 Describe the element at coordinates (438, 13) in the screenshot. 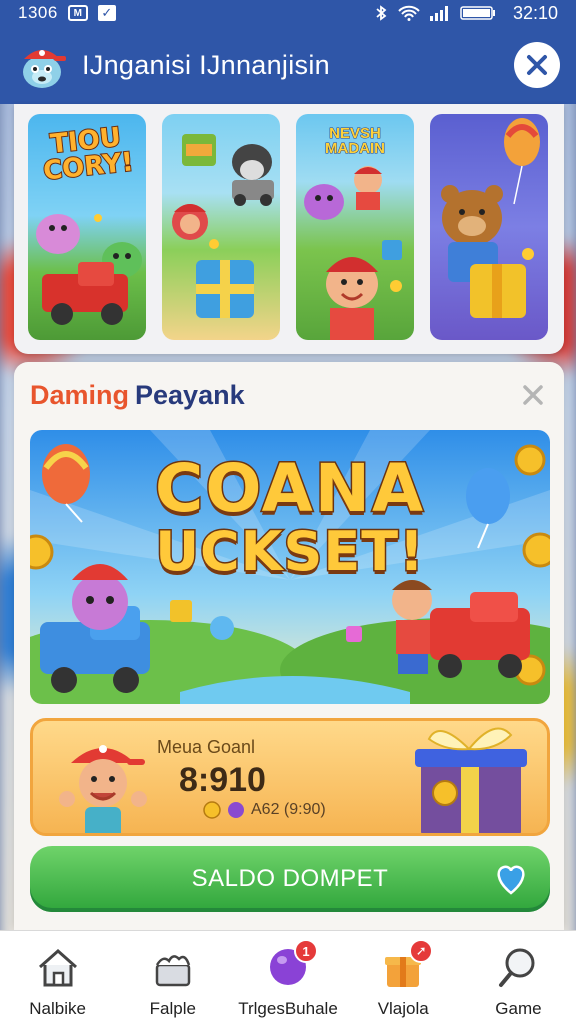

I see `signal-icon` at that location.